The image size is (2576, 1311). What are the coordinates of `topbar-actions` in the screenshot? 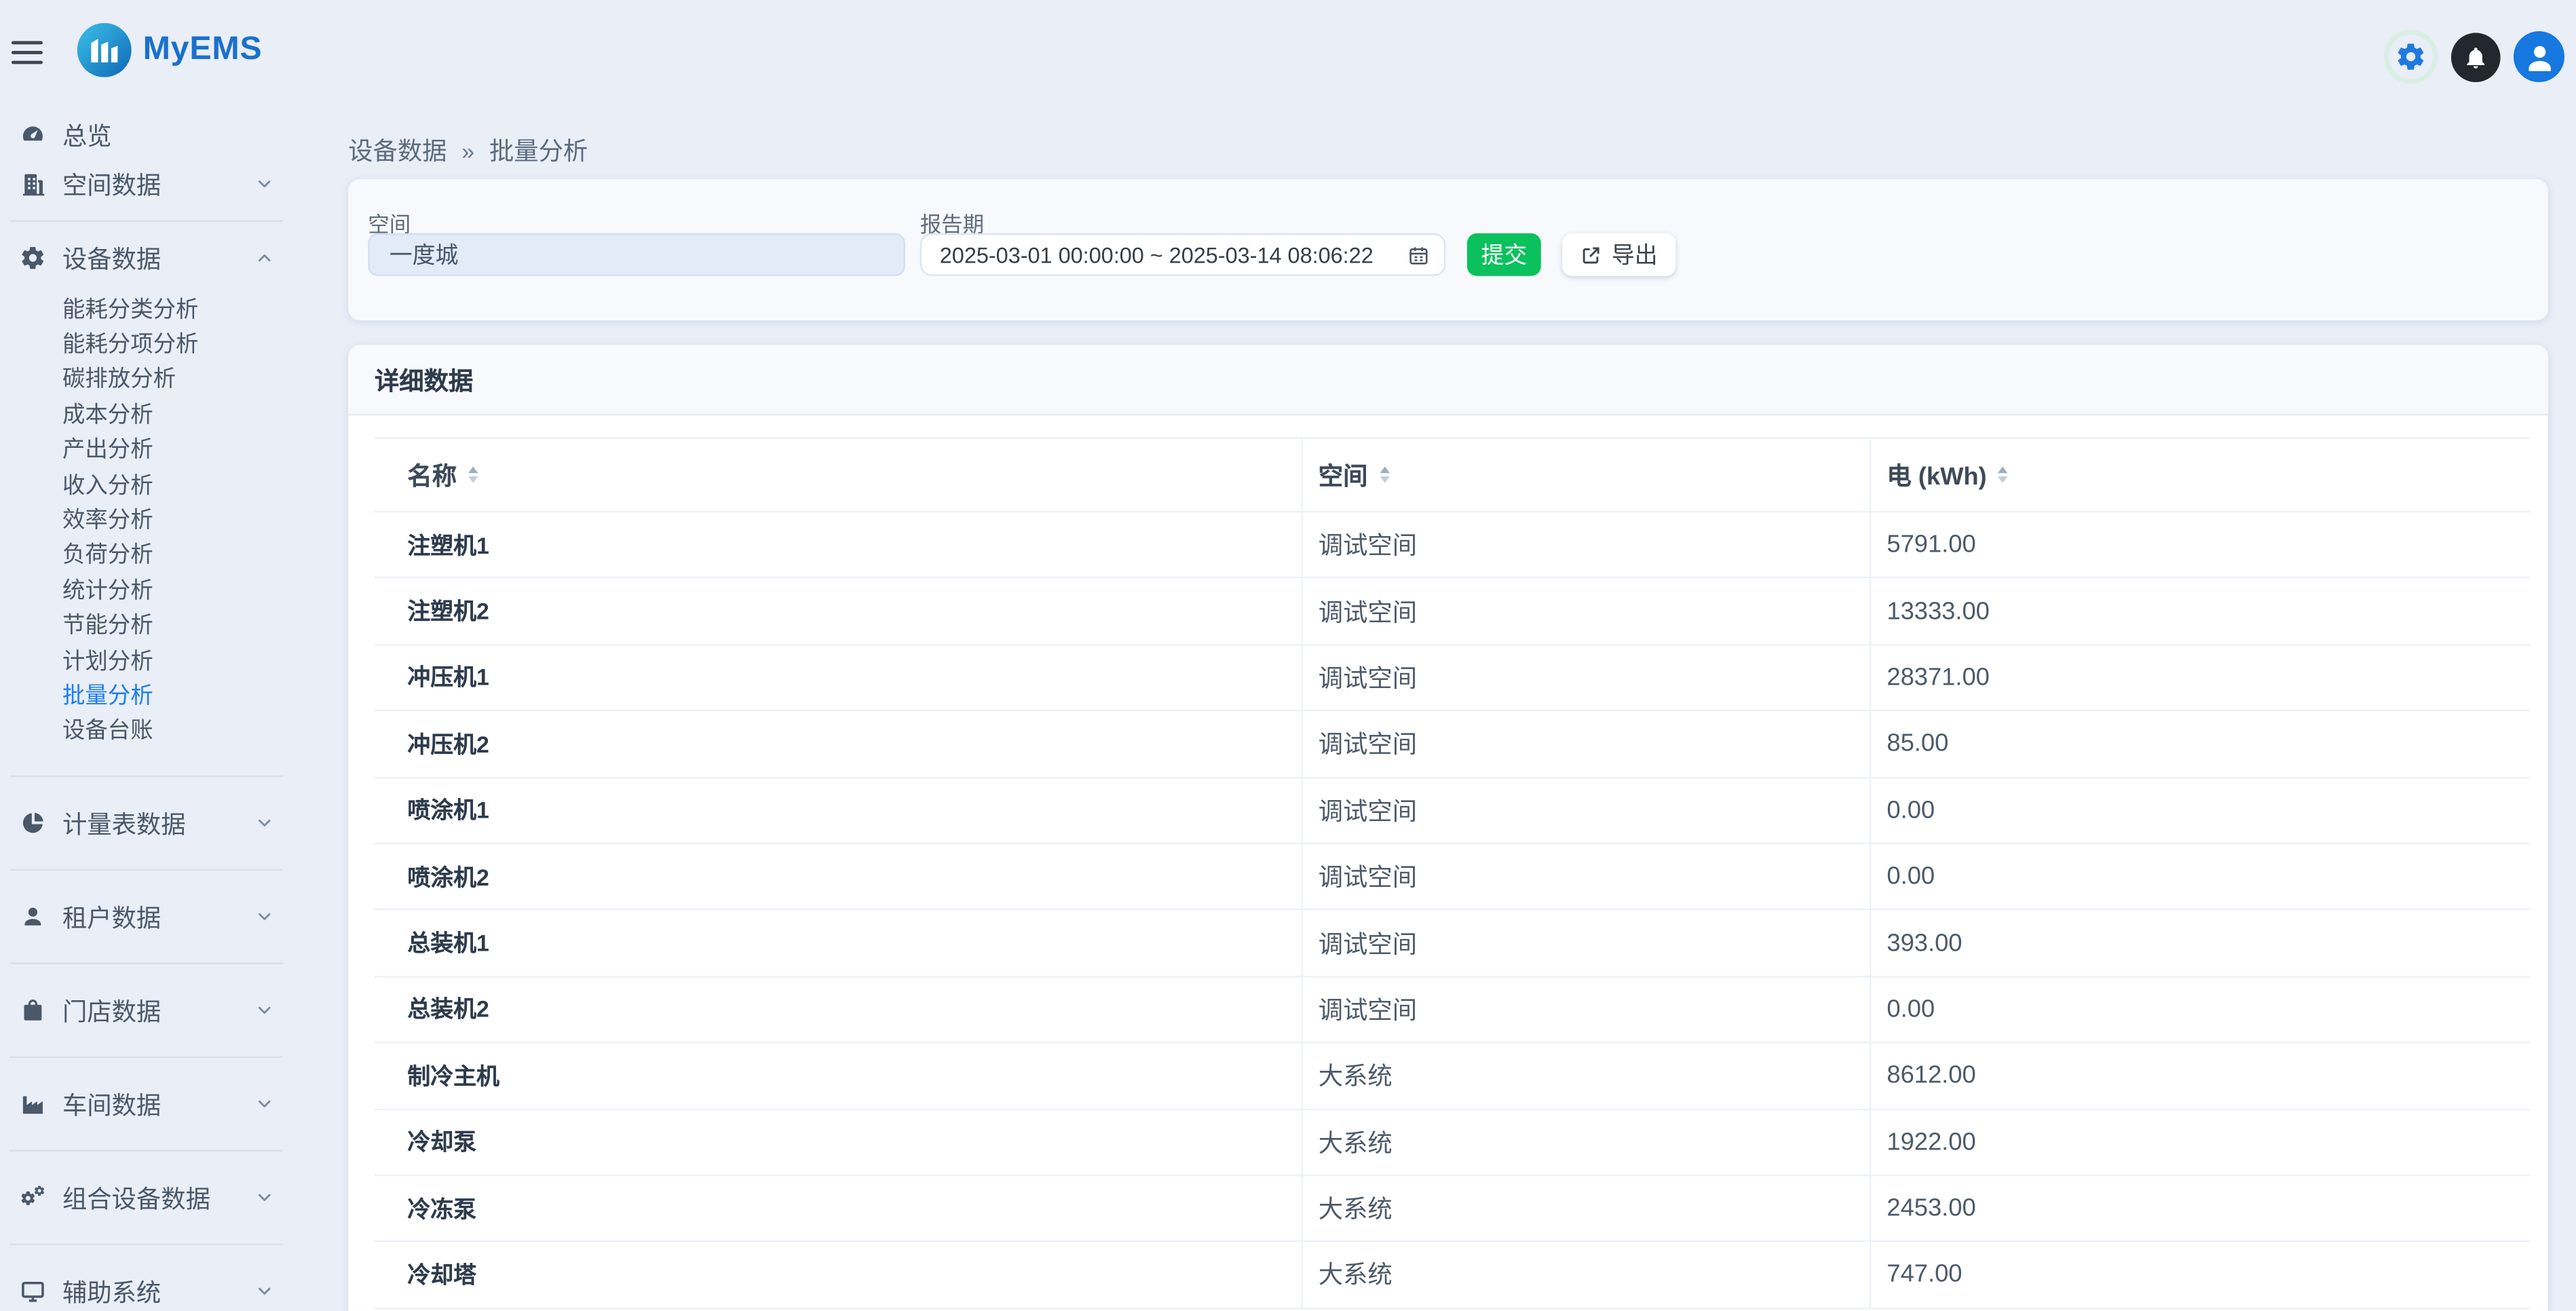 It's located at (2474, 56).